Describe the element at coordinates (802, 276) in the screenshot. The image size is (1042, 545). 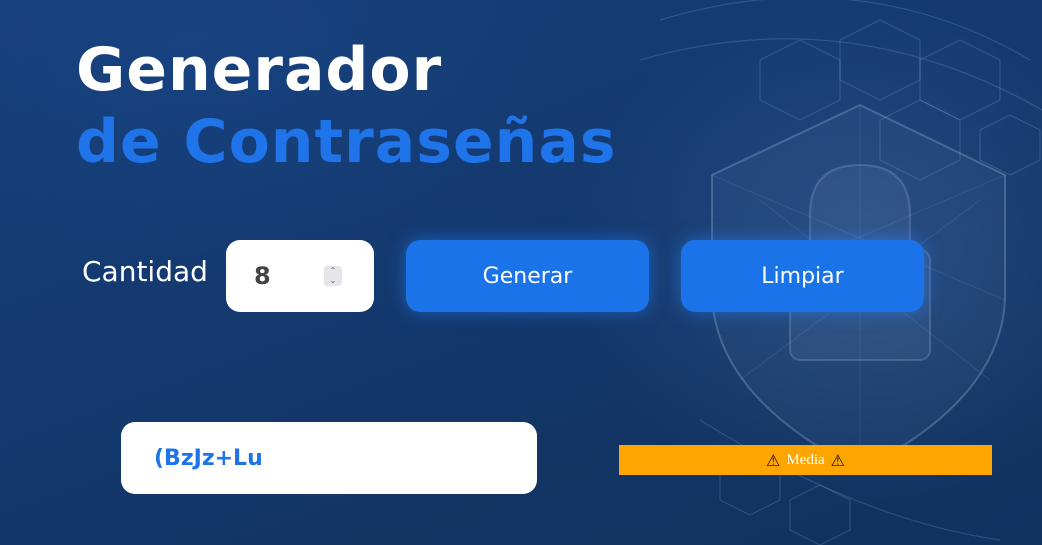
I see `clear-button: Limpiar` at that location.